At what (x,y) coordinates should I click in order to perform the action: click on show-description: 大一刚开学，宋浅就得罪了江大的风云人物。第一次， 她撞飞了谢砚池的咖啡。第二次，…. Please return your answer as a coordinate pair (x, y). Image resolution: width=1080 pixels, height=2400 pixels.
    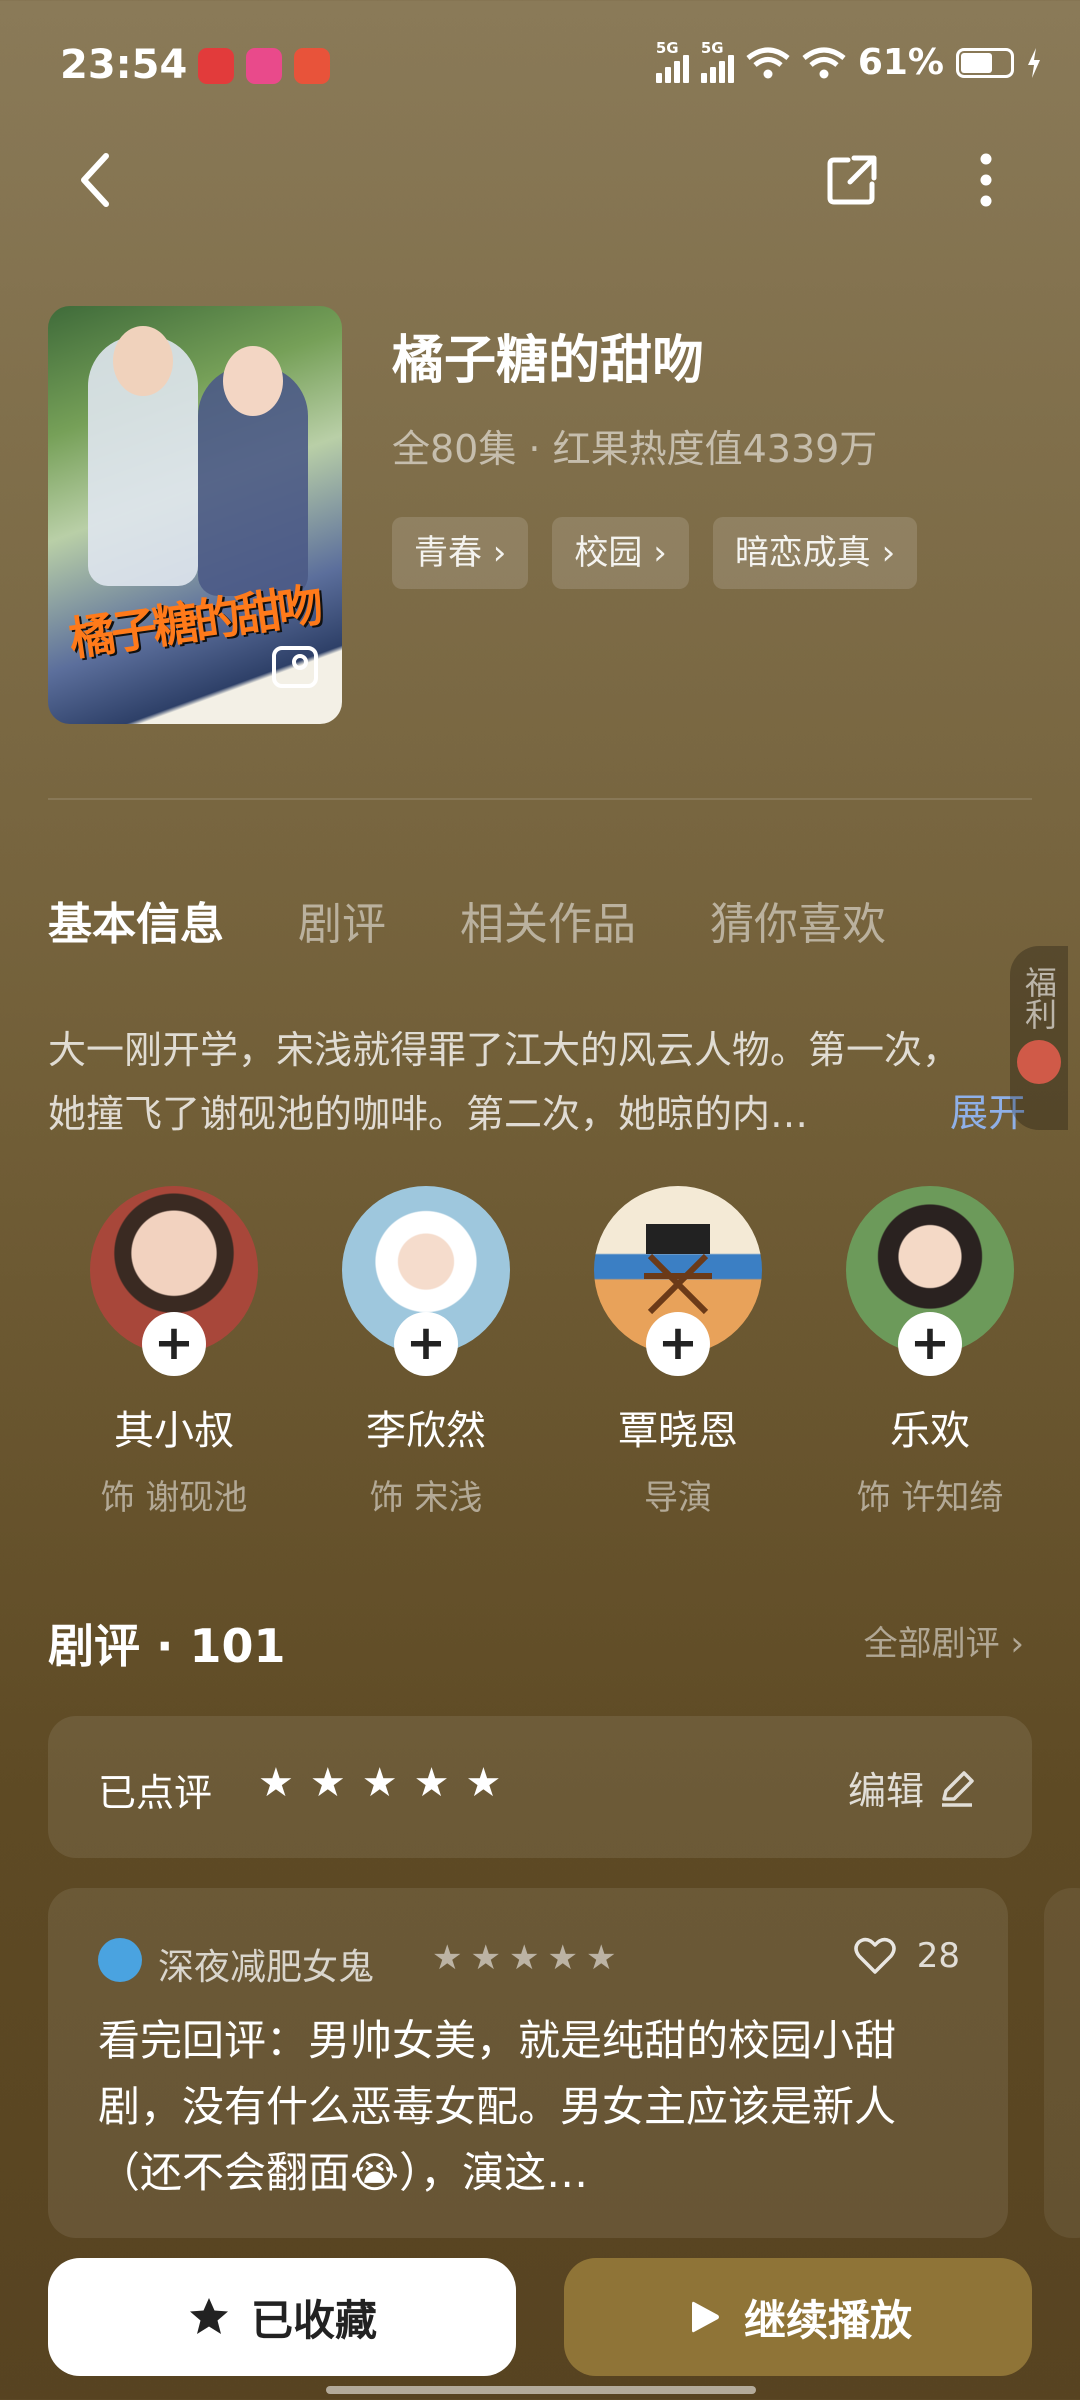
    Looking at the image, I should click on (535, 1082).